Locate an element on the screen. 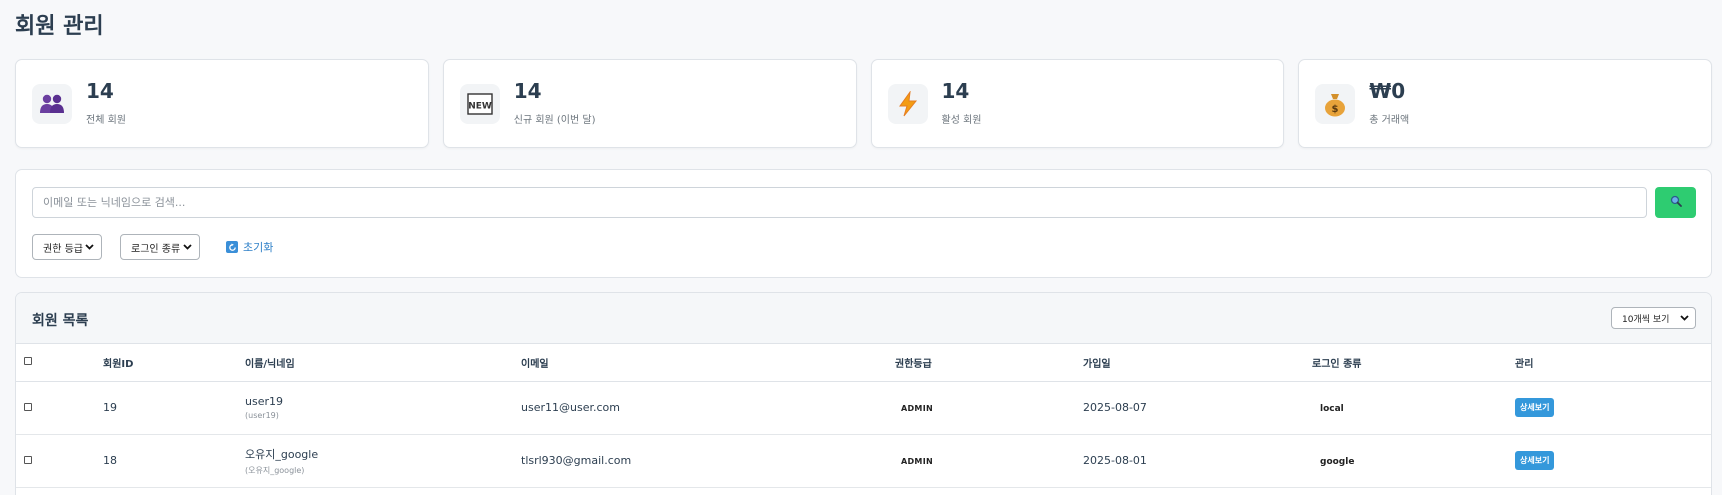 The width and height of the screenshot is (1722, 495). member-list-header: 회원 목록 10개씩 보기 is located at coordinates (863, 318).